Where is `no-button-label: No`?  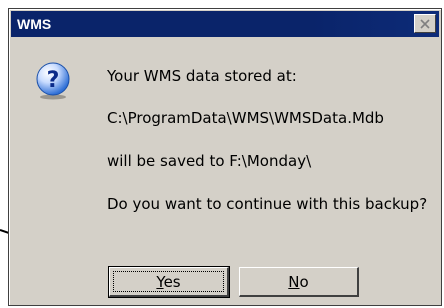
no-button-label: No is located at coordinates (298, 281).